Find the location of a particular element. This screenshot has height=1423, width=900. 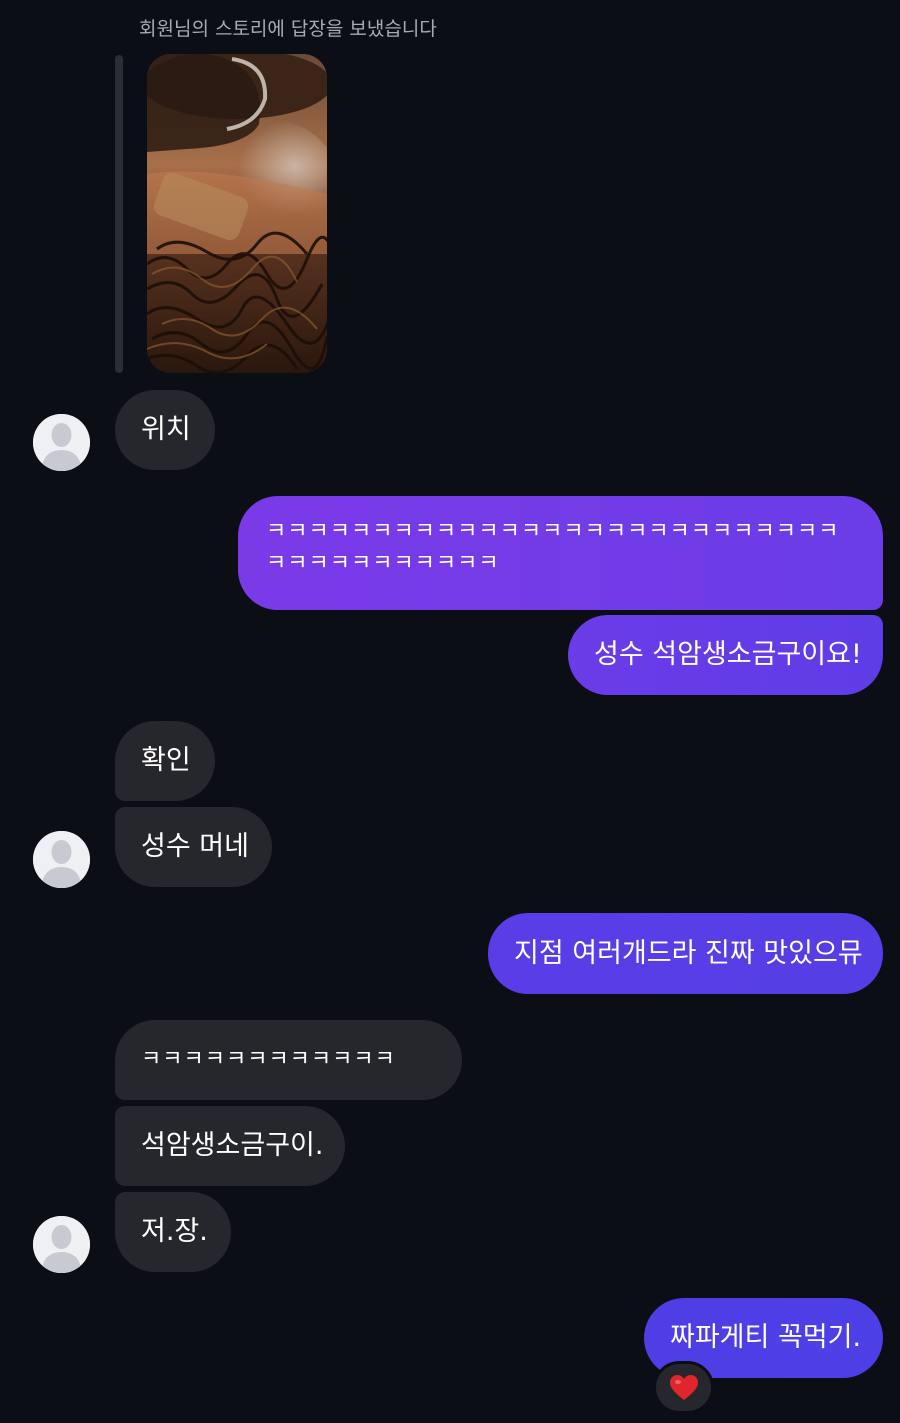

received-message: 석암생소금구이. is located at coordinates (230, 1146).